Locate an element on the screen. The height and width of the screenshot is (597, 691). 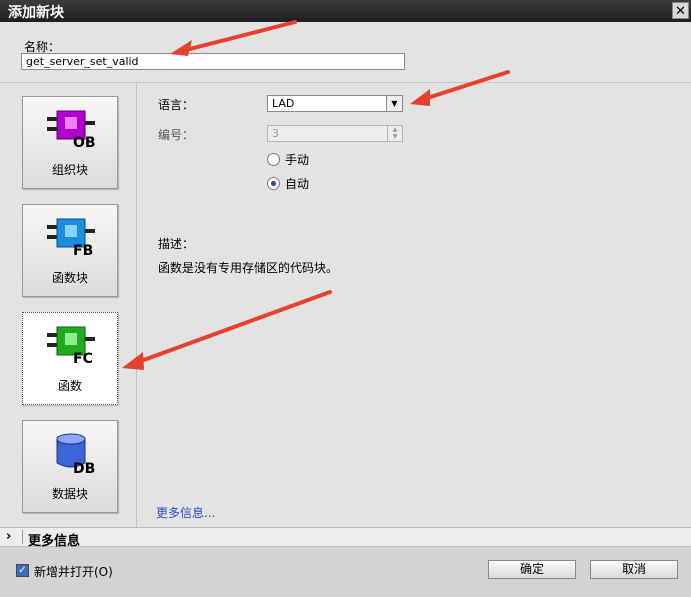
number-value: 3 is located at coordinates (275, 133).